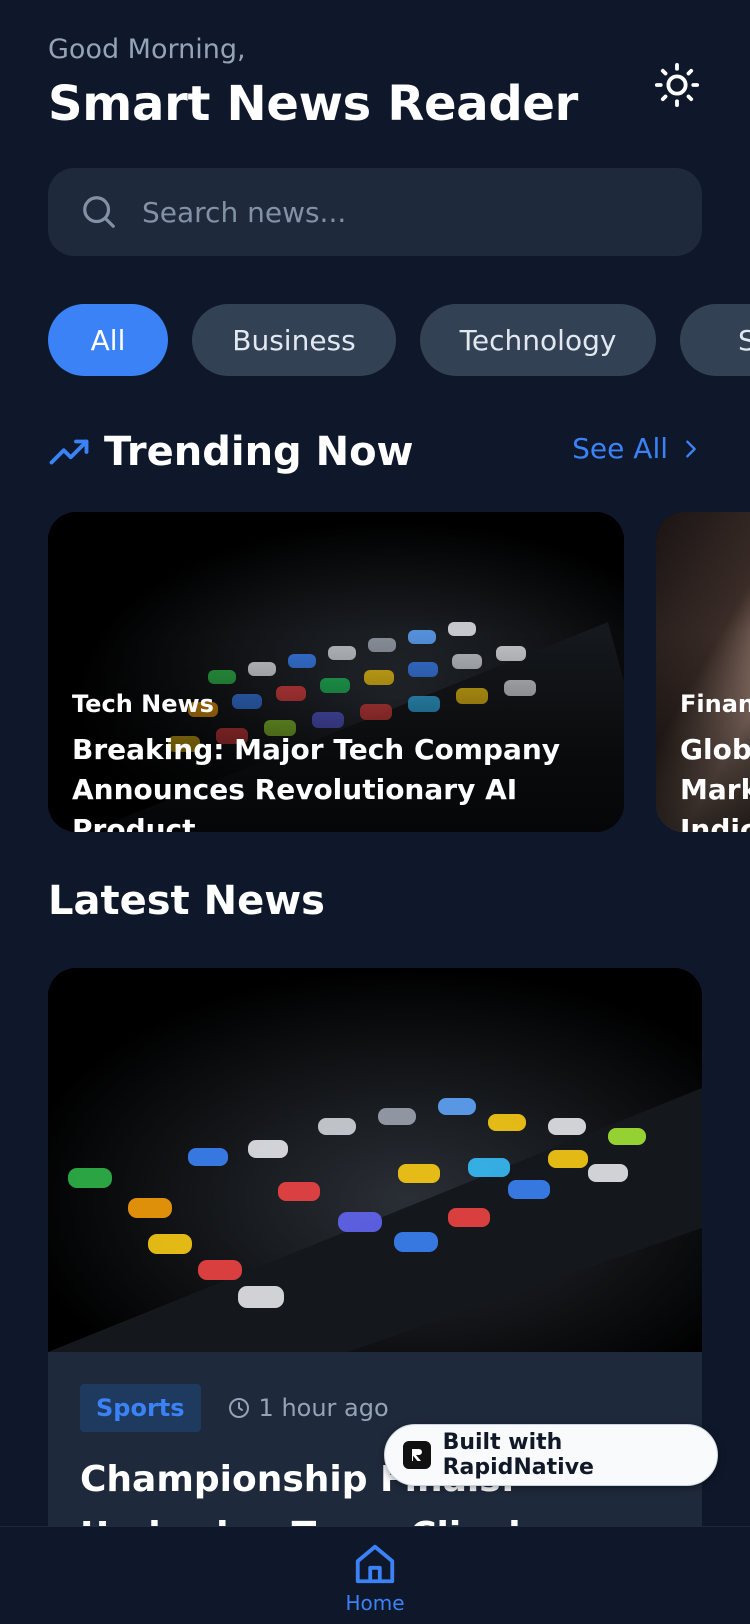 This screenshot has width=750, height=1624. Describe the element at coordinates (99, 212) in the screenshot. I see `search-icon` at that location.